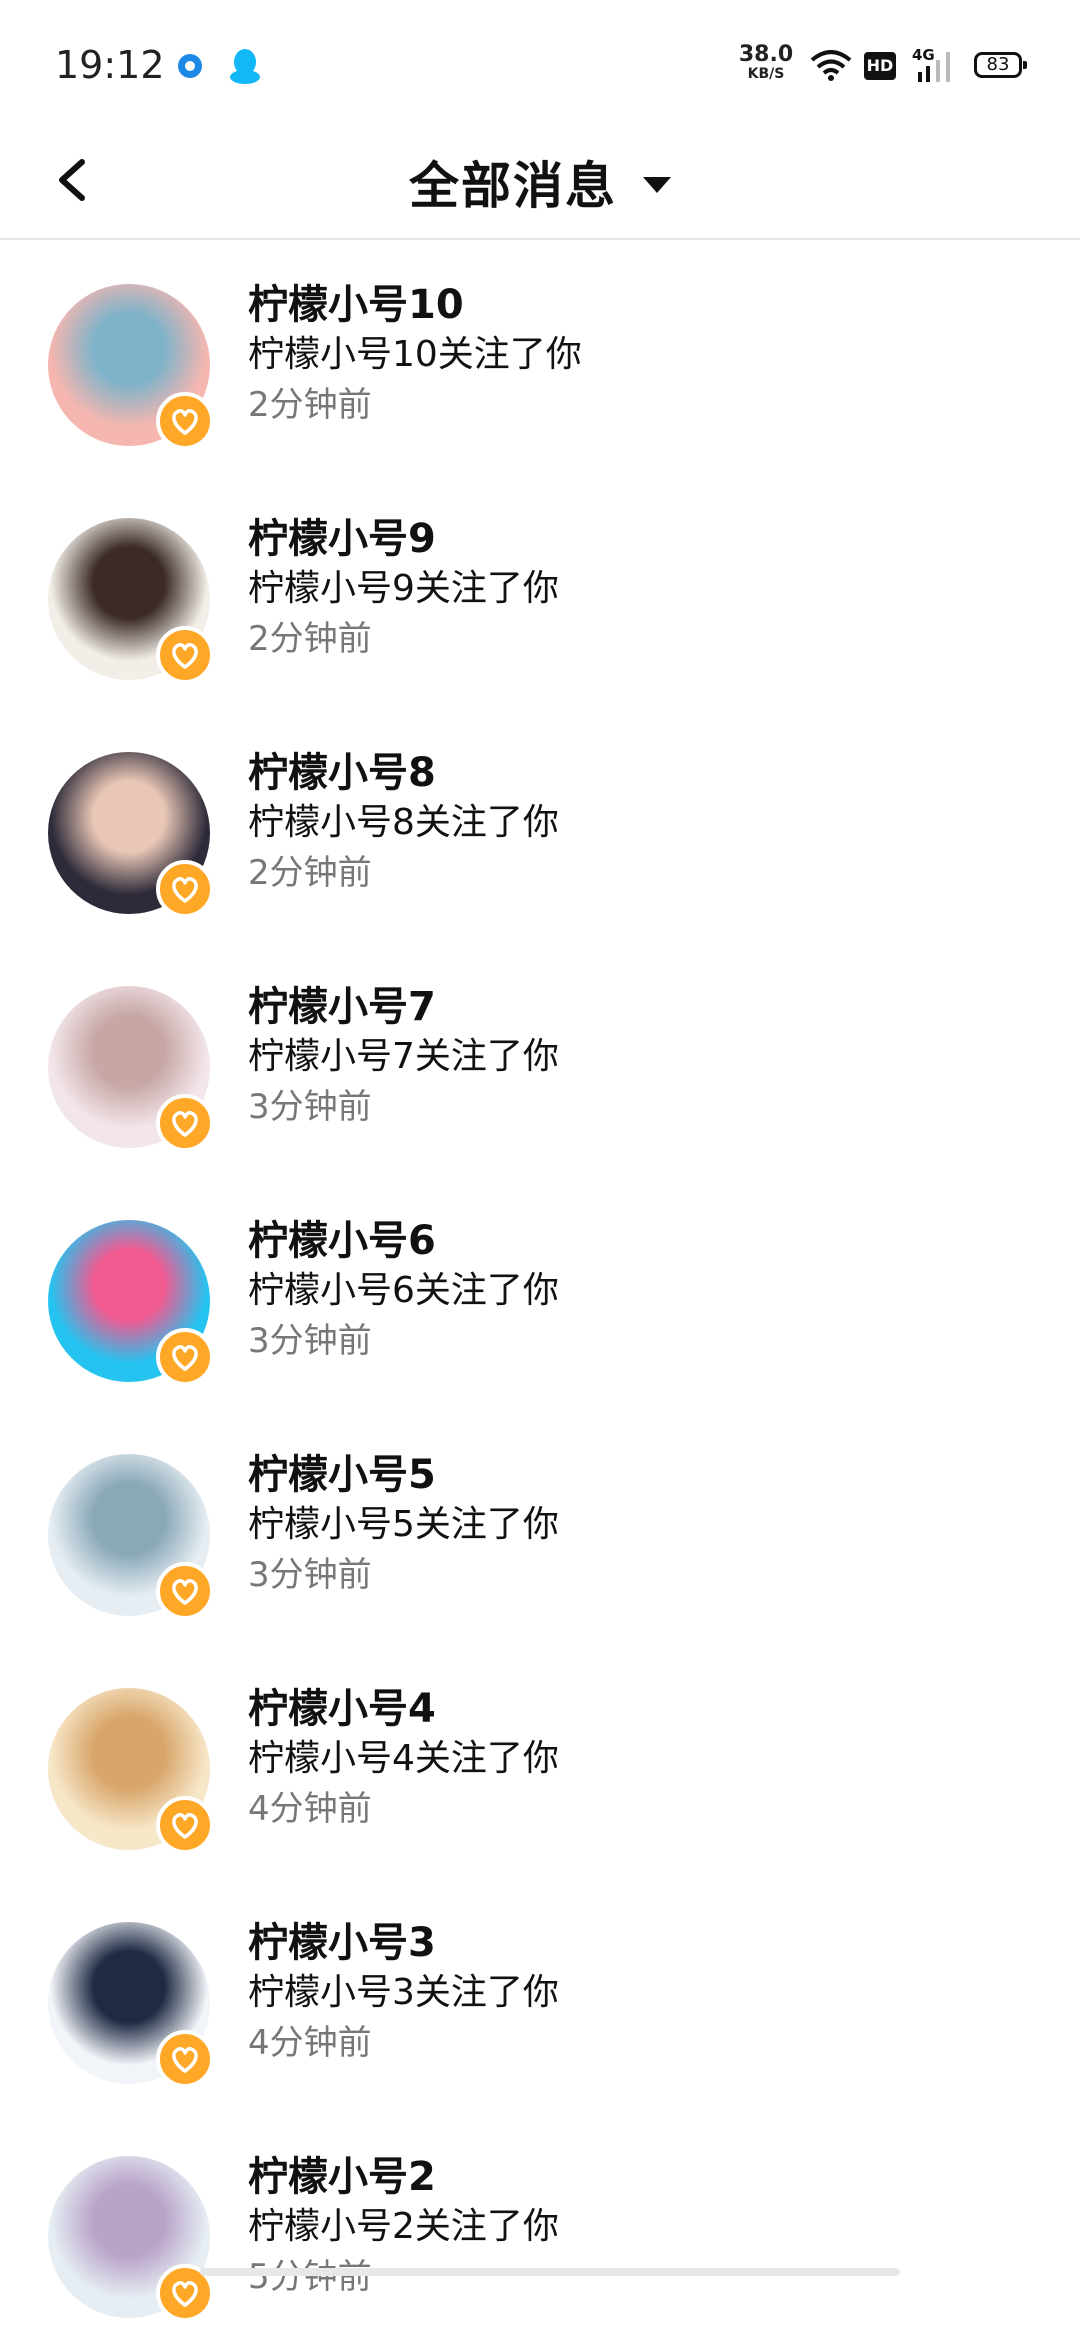  I want to click on item-name: 柠檬小号8, so click(342, 773).